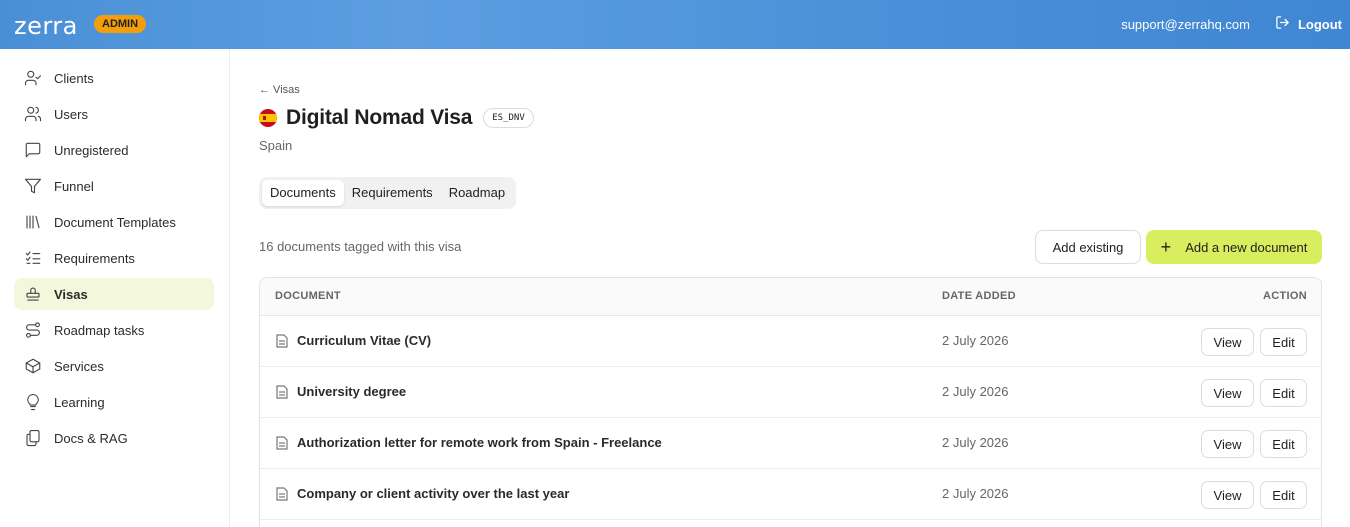  I want to click on tab-requirements: Requirements, so click(392, 193).